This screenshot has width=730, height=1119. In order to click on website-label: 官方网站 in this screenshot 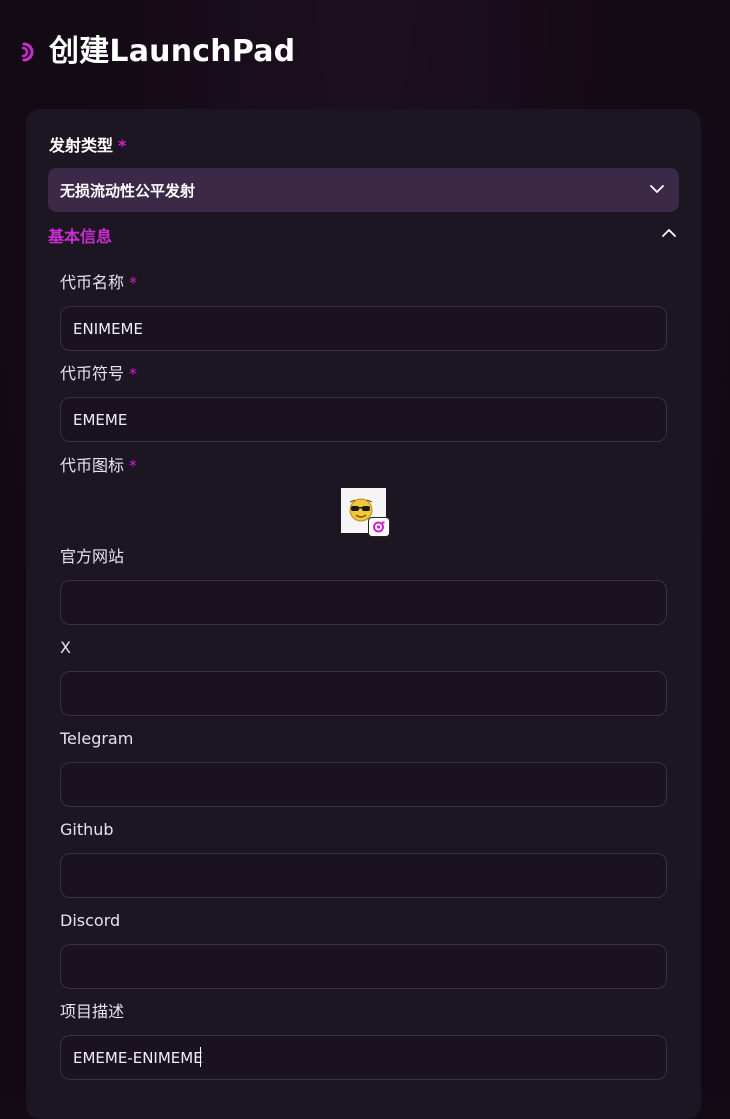, I will do `click(92, 556)`.